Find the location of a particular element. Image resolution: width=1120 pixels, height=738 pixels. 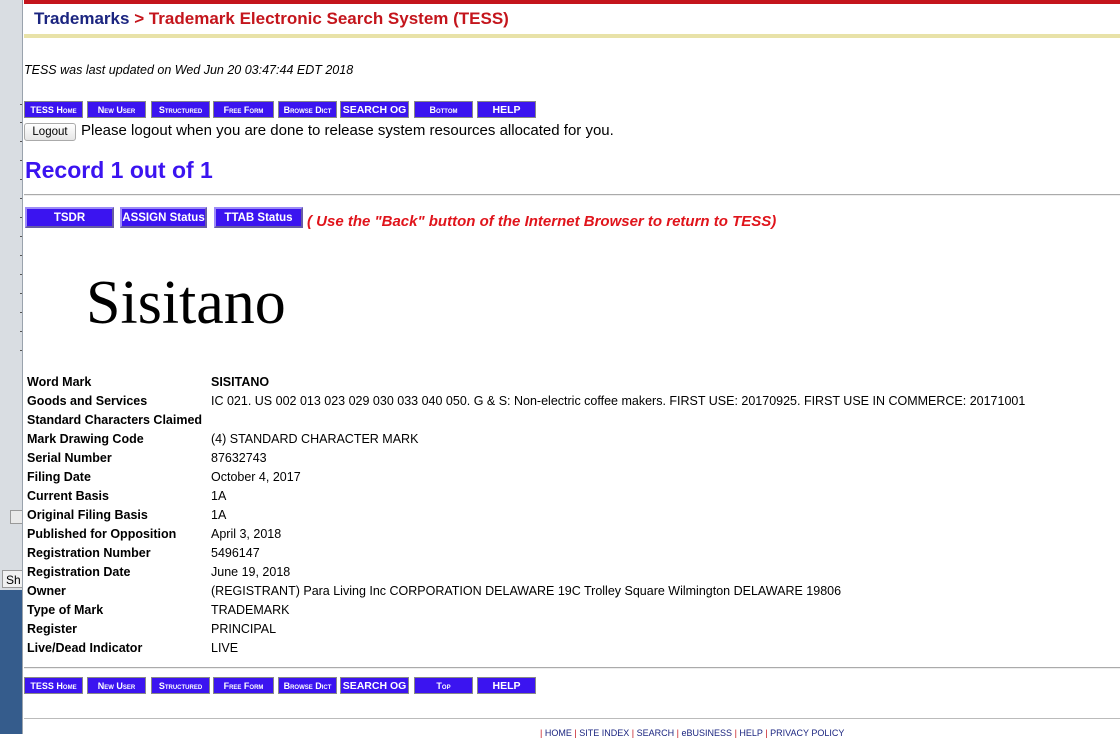

field-label: Register is located at coordinates (52, 629).